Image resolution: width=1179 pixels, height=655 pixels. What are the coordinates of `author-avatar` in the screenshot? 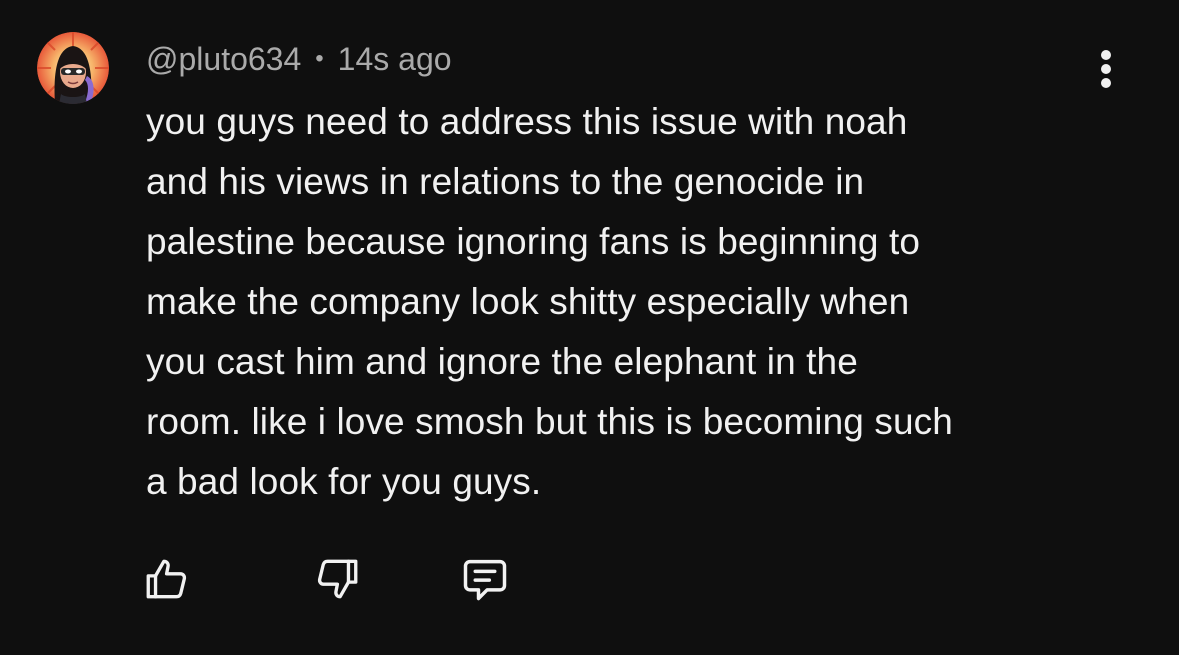 It's located at (73, 68).